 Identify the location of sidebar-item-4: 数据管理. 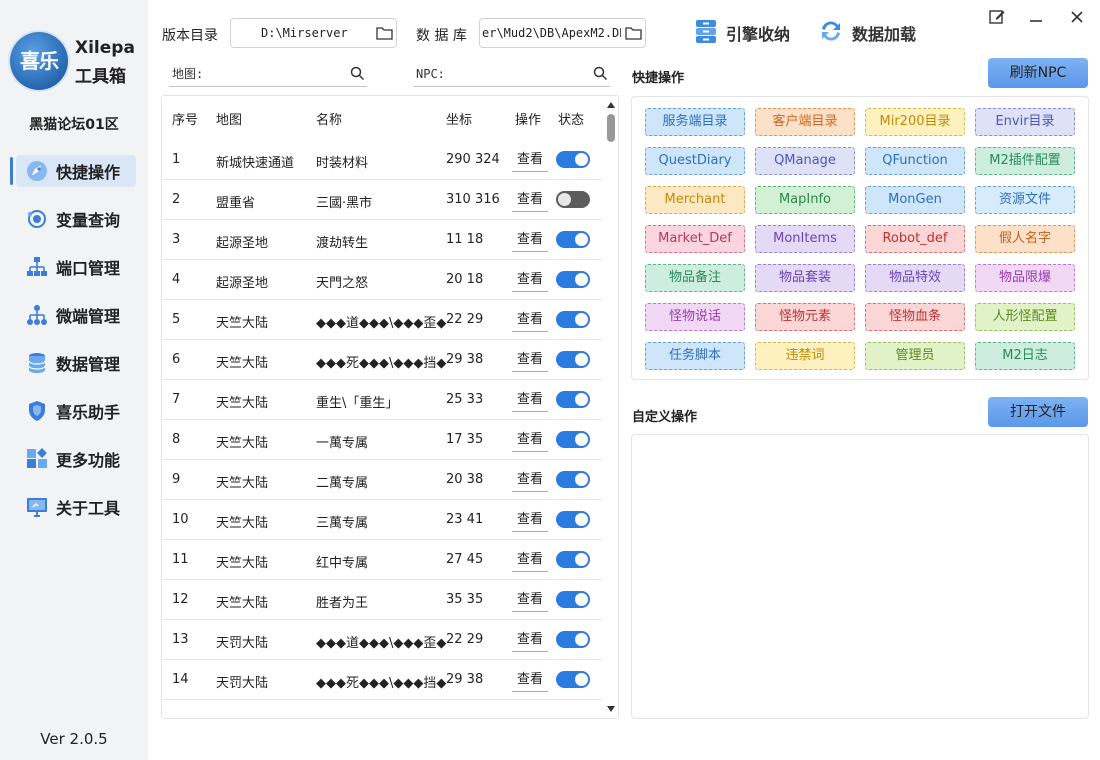
(76, 363).